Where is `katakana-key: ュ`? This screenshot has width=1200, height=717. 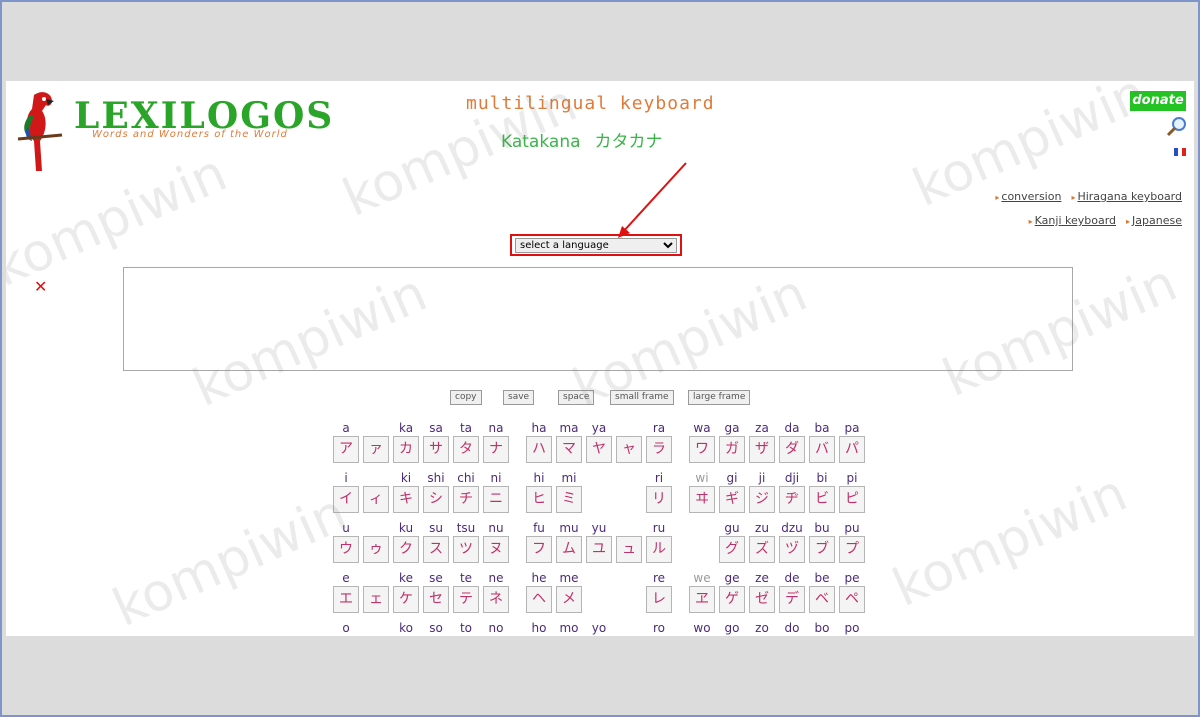
katakana-key: ュ is located at coordinates (629, 549).